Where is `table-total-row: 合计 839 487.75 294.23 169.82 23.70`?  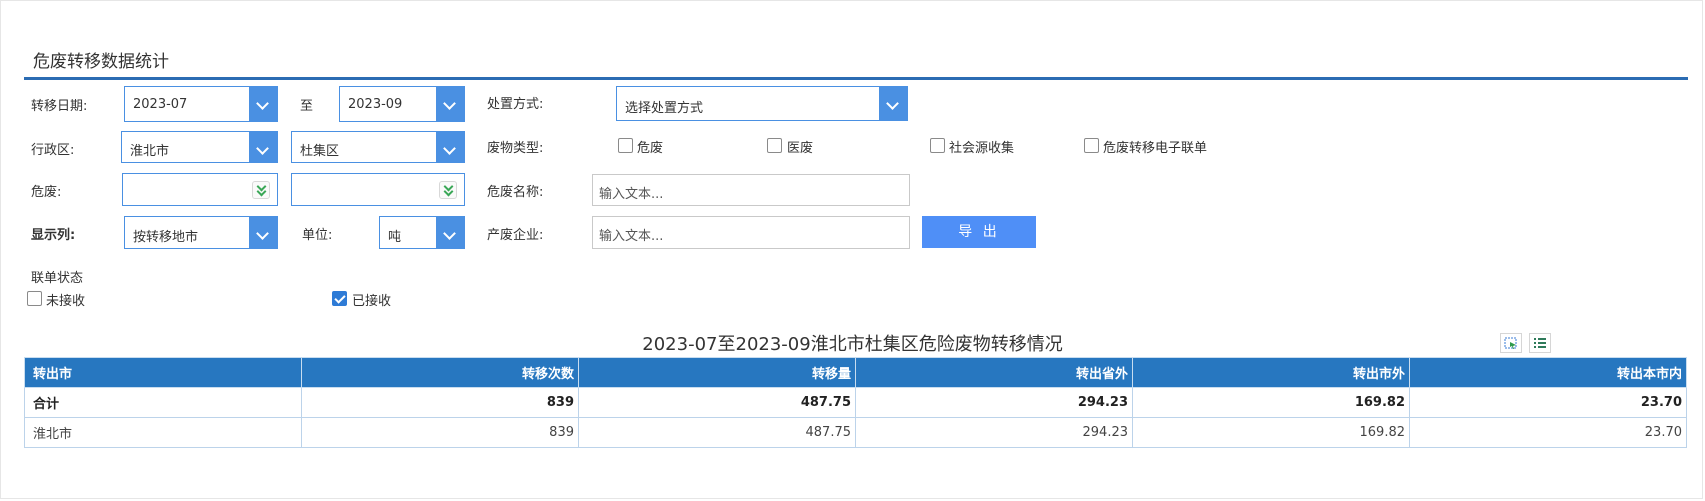
table-total-row: 合计 839 487.75 294.23 169.82 23.70 is located at coordinates (855, 402).